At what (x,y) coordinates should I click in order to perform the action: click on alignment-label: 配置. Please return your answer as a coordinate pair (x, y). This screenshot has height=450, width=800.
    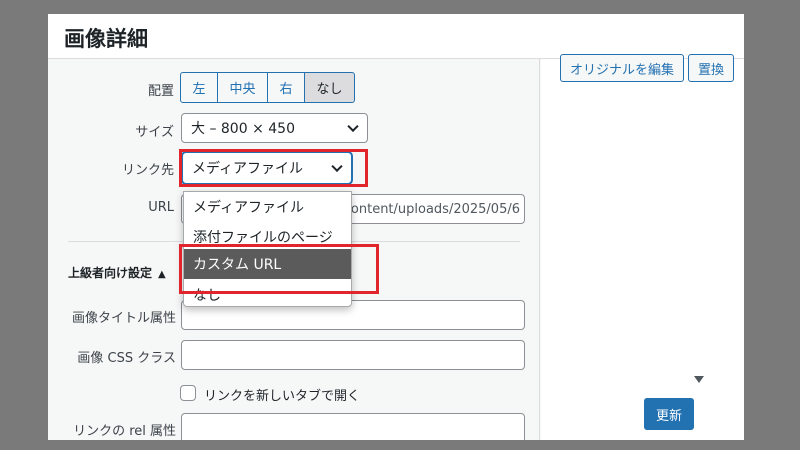
    Looking at the image, I should click on (160, 91).